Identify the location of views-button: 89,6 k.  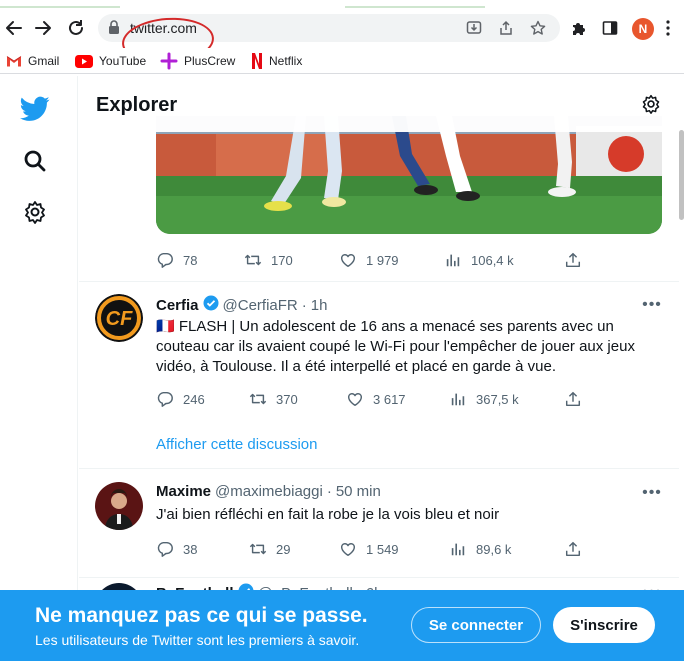
(480, 549).